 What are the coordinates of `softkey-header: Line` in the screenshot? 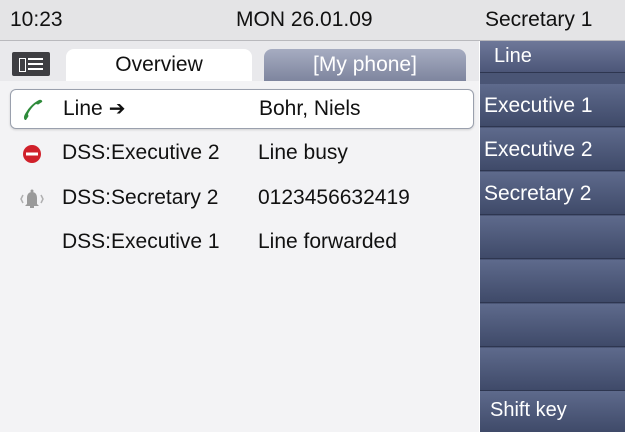 It's located at (552, 57).